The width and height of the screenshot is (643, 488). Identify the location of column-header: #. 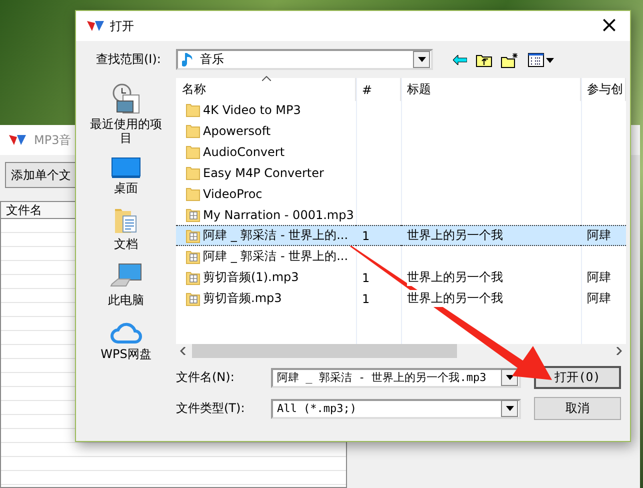
(378, 89).